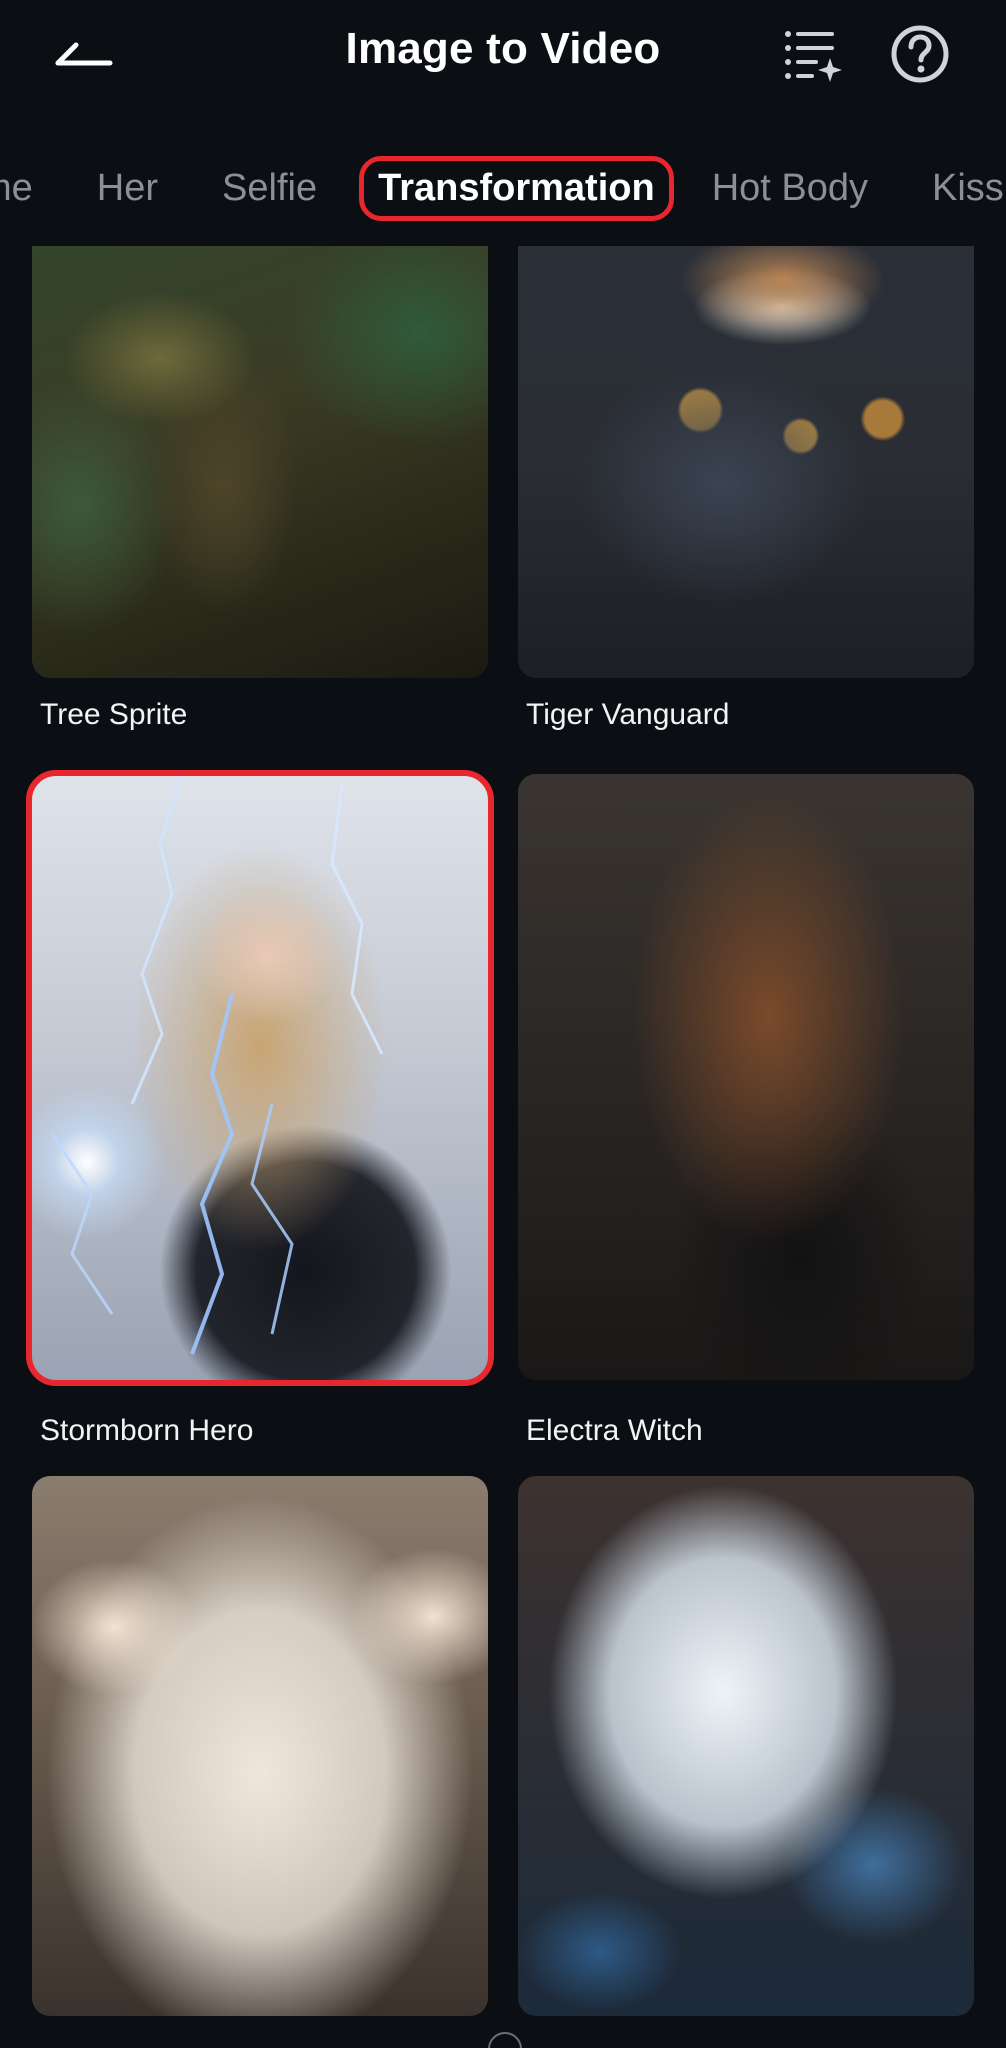 The width and height of the screenshot is (1006, 2048). I want to click on effect-card-splash, so click(746, 1756).